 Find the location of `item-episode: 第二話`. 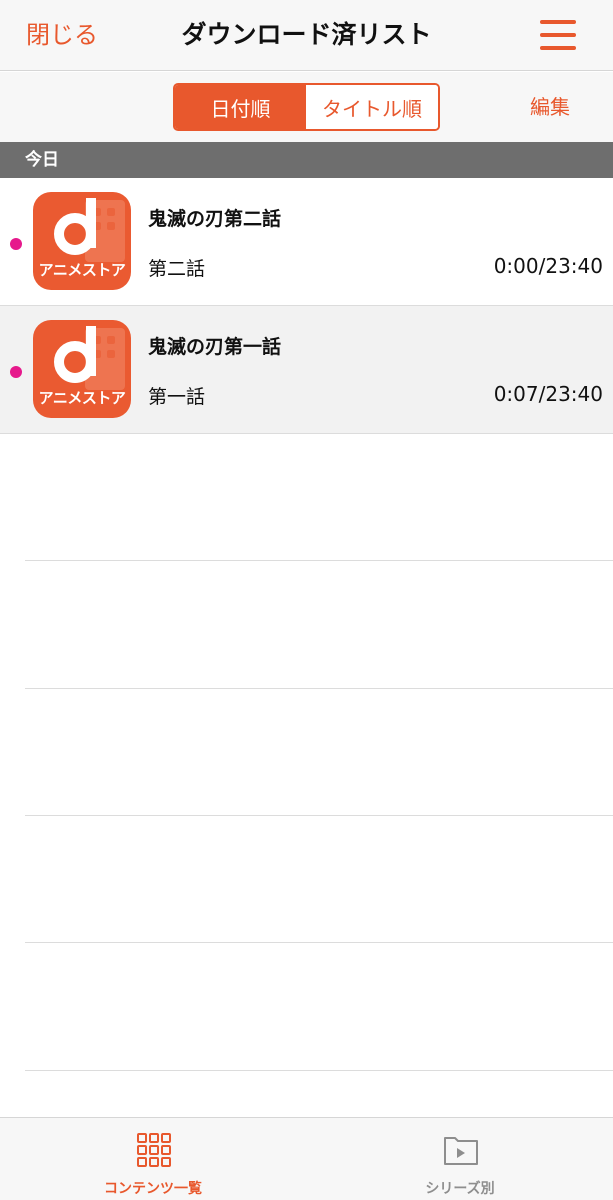

item-episode: 第二話 is located at coordinates (177, 269).